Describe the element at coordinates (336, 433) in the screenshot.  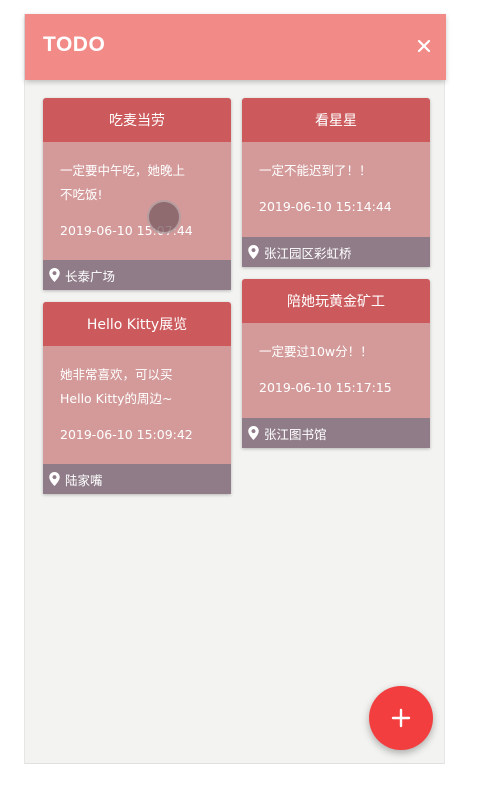
I see `card-location: 张江图书馆` at that location.